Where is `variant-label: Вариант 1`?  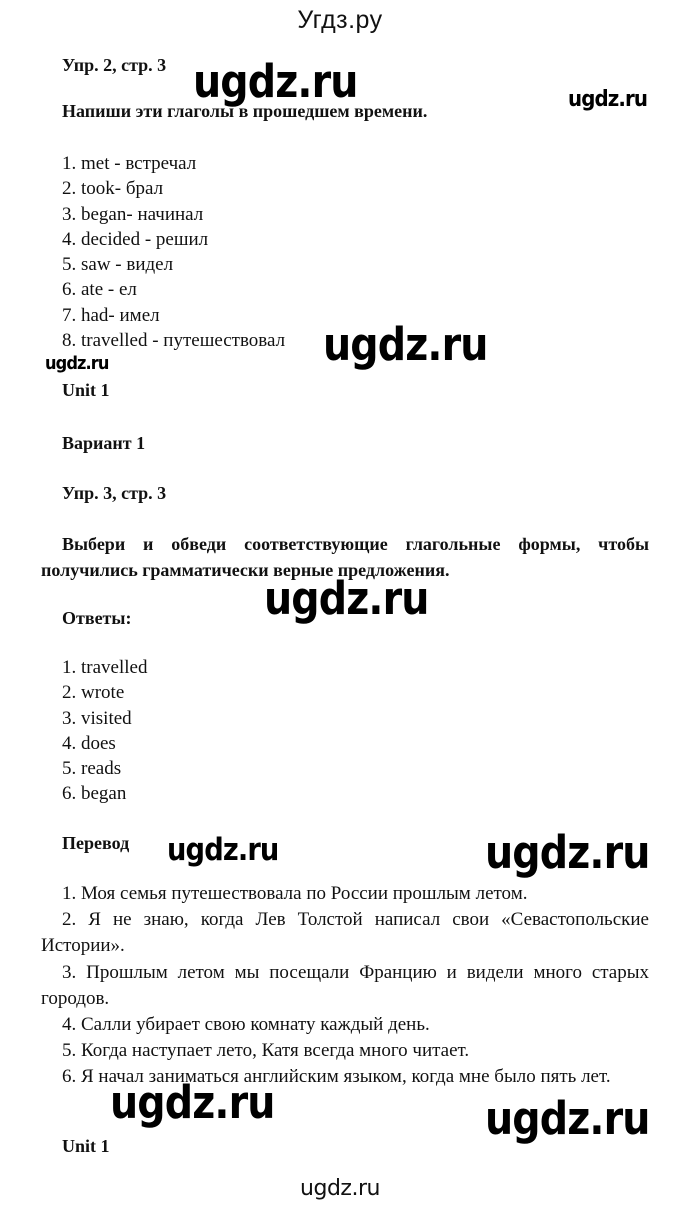
variant-label: Вариант 1 is located at coordinates (104, 443).